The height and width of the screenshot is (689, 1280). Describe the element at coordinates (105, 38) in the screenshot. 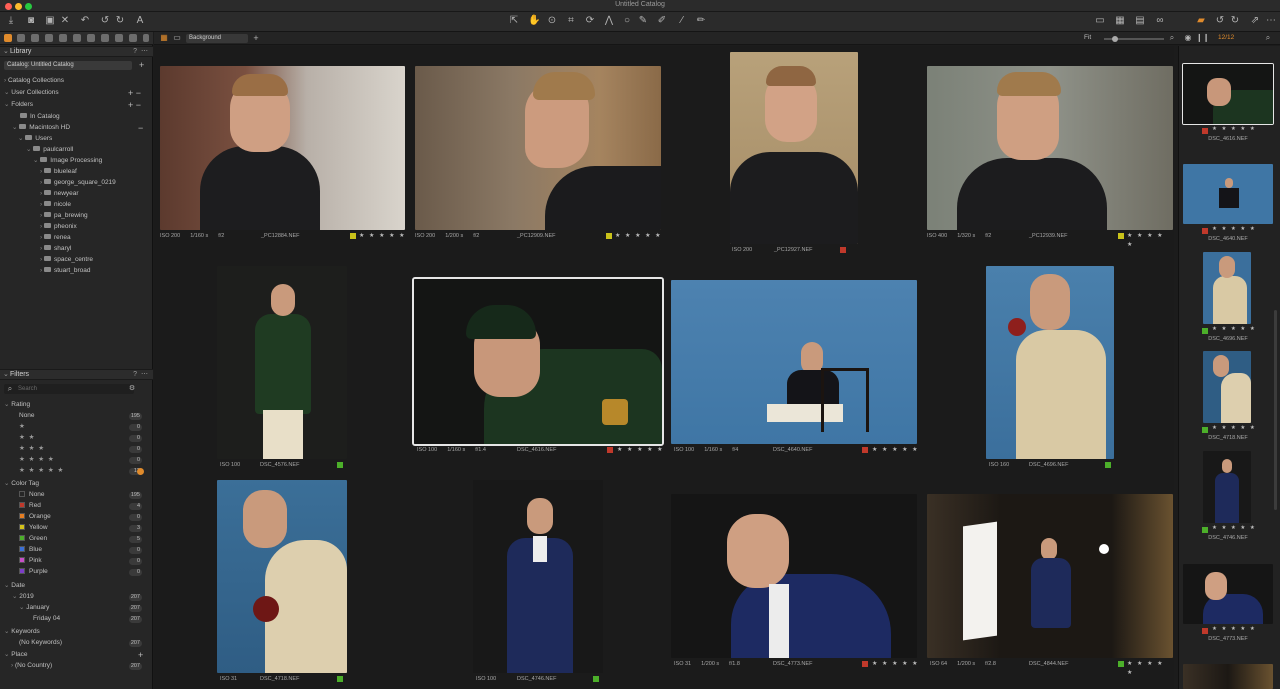

I see `adjust-tab` at that location.